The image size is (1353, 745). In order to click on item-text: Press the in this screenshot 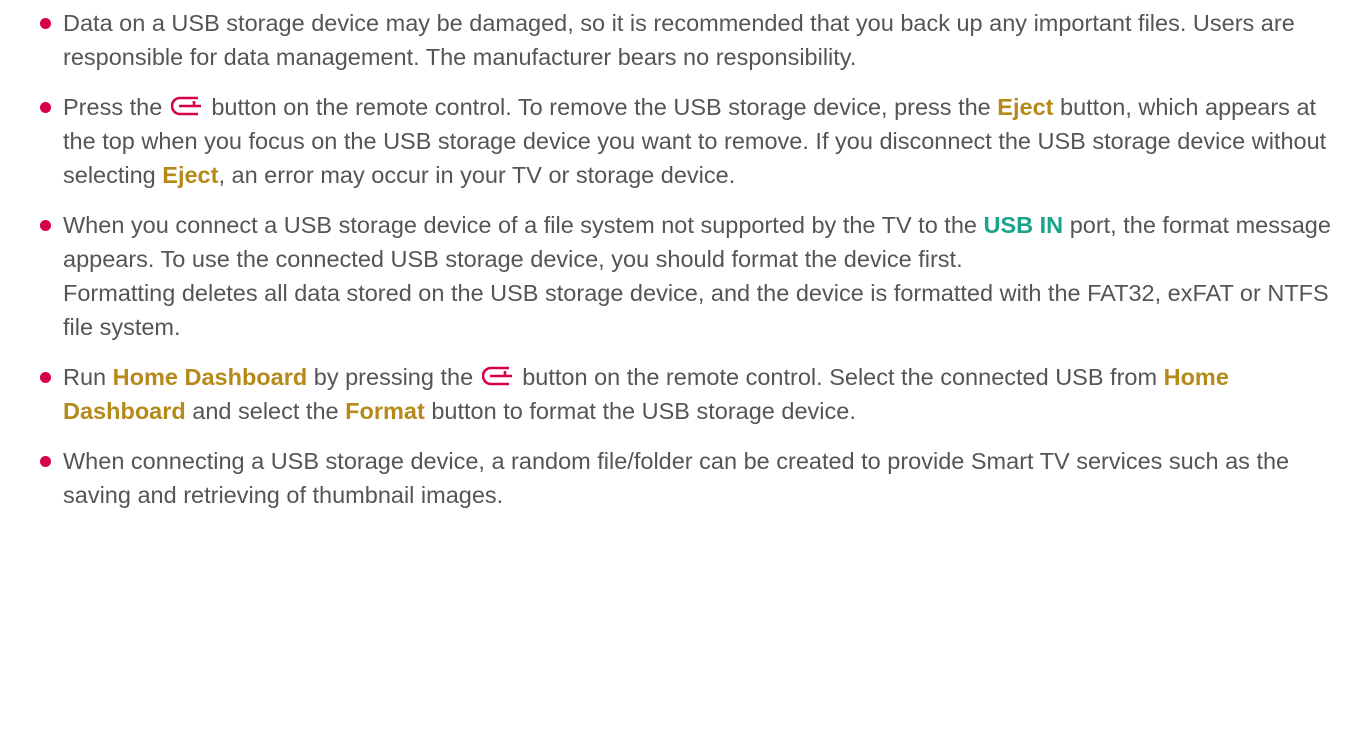, I will do `click(113, 107)`.